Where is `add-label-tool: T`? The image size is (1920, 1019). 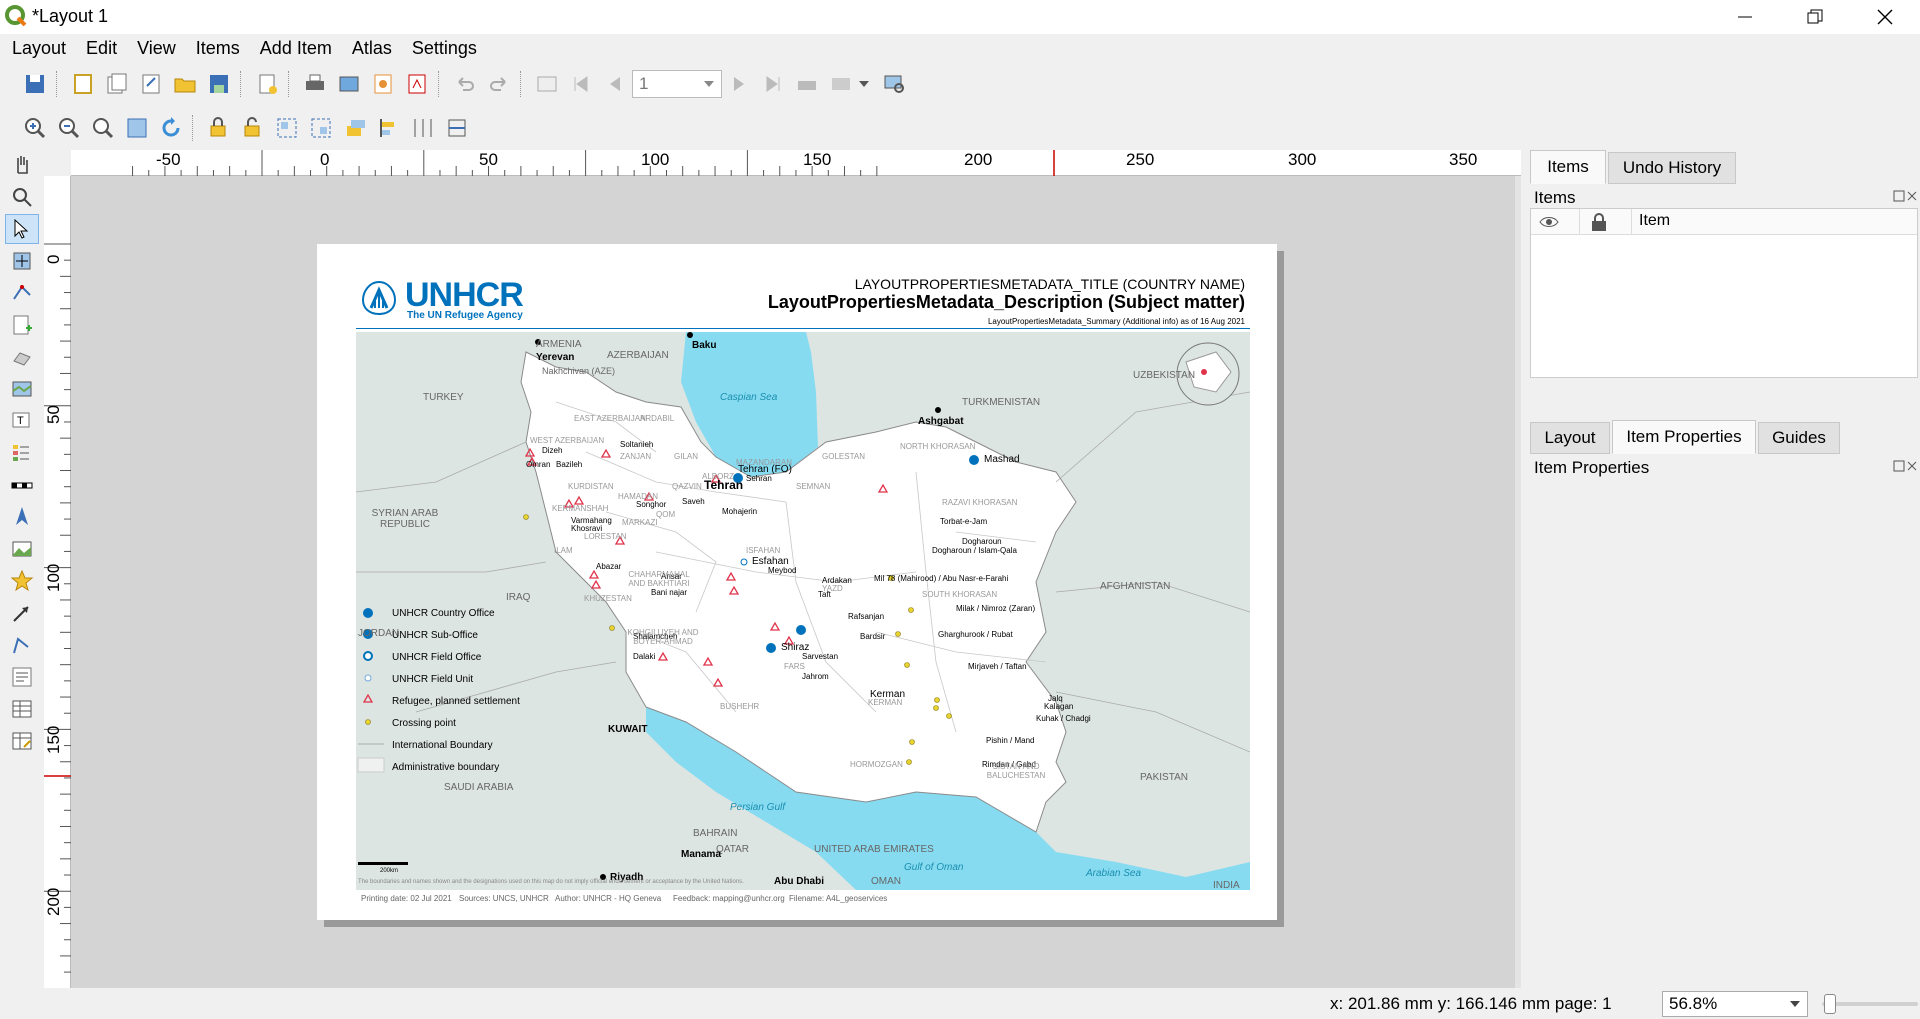 add-label-tool: T is located at coordinates (22, 421).